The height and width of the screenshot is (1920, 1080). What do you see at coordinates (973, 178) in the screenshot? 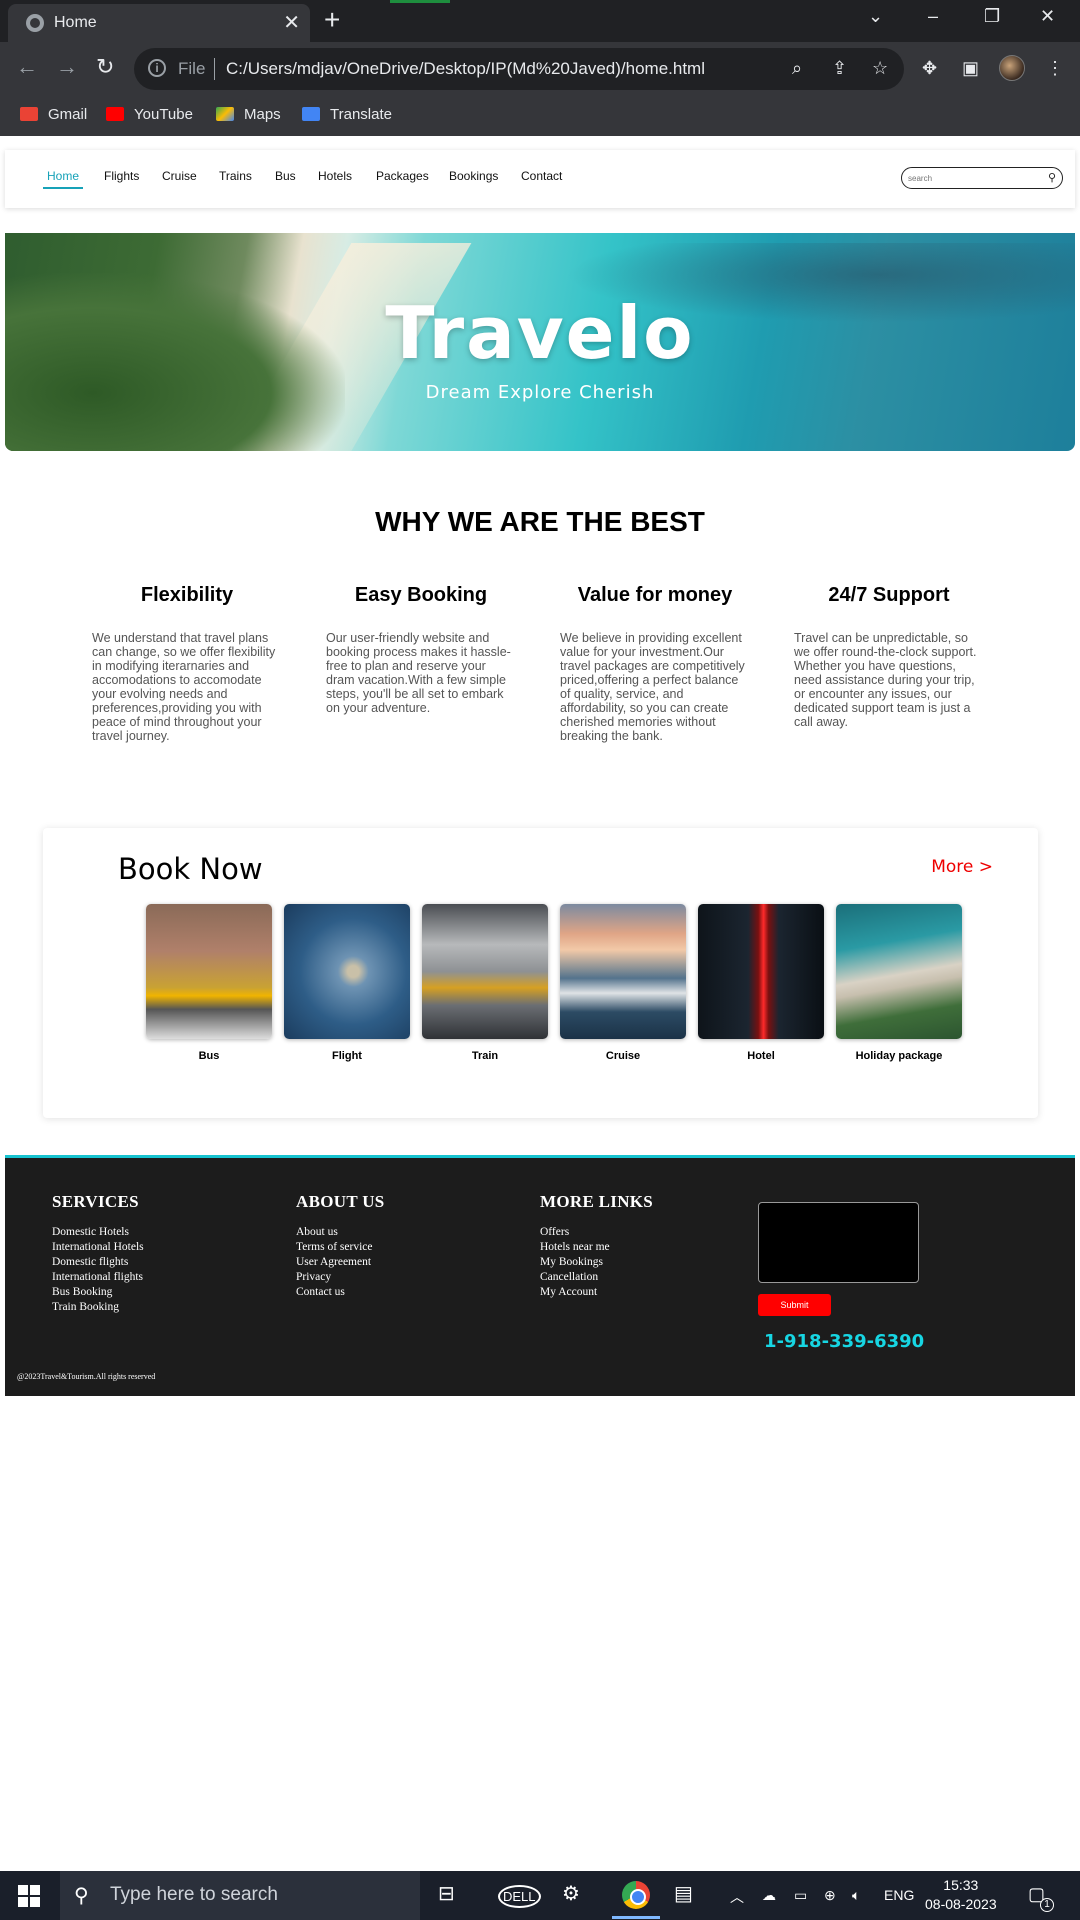
I see `search-input` at bounding box center [973, 178].